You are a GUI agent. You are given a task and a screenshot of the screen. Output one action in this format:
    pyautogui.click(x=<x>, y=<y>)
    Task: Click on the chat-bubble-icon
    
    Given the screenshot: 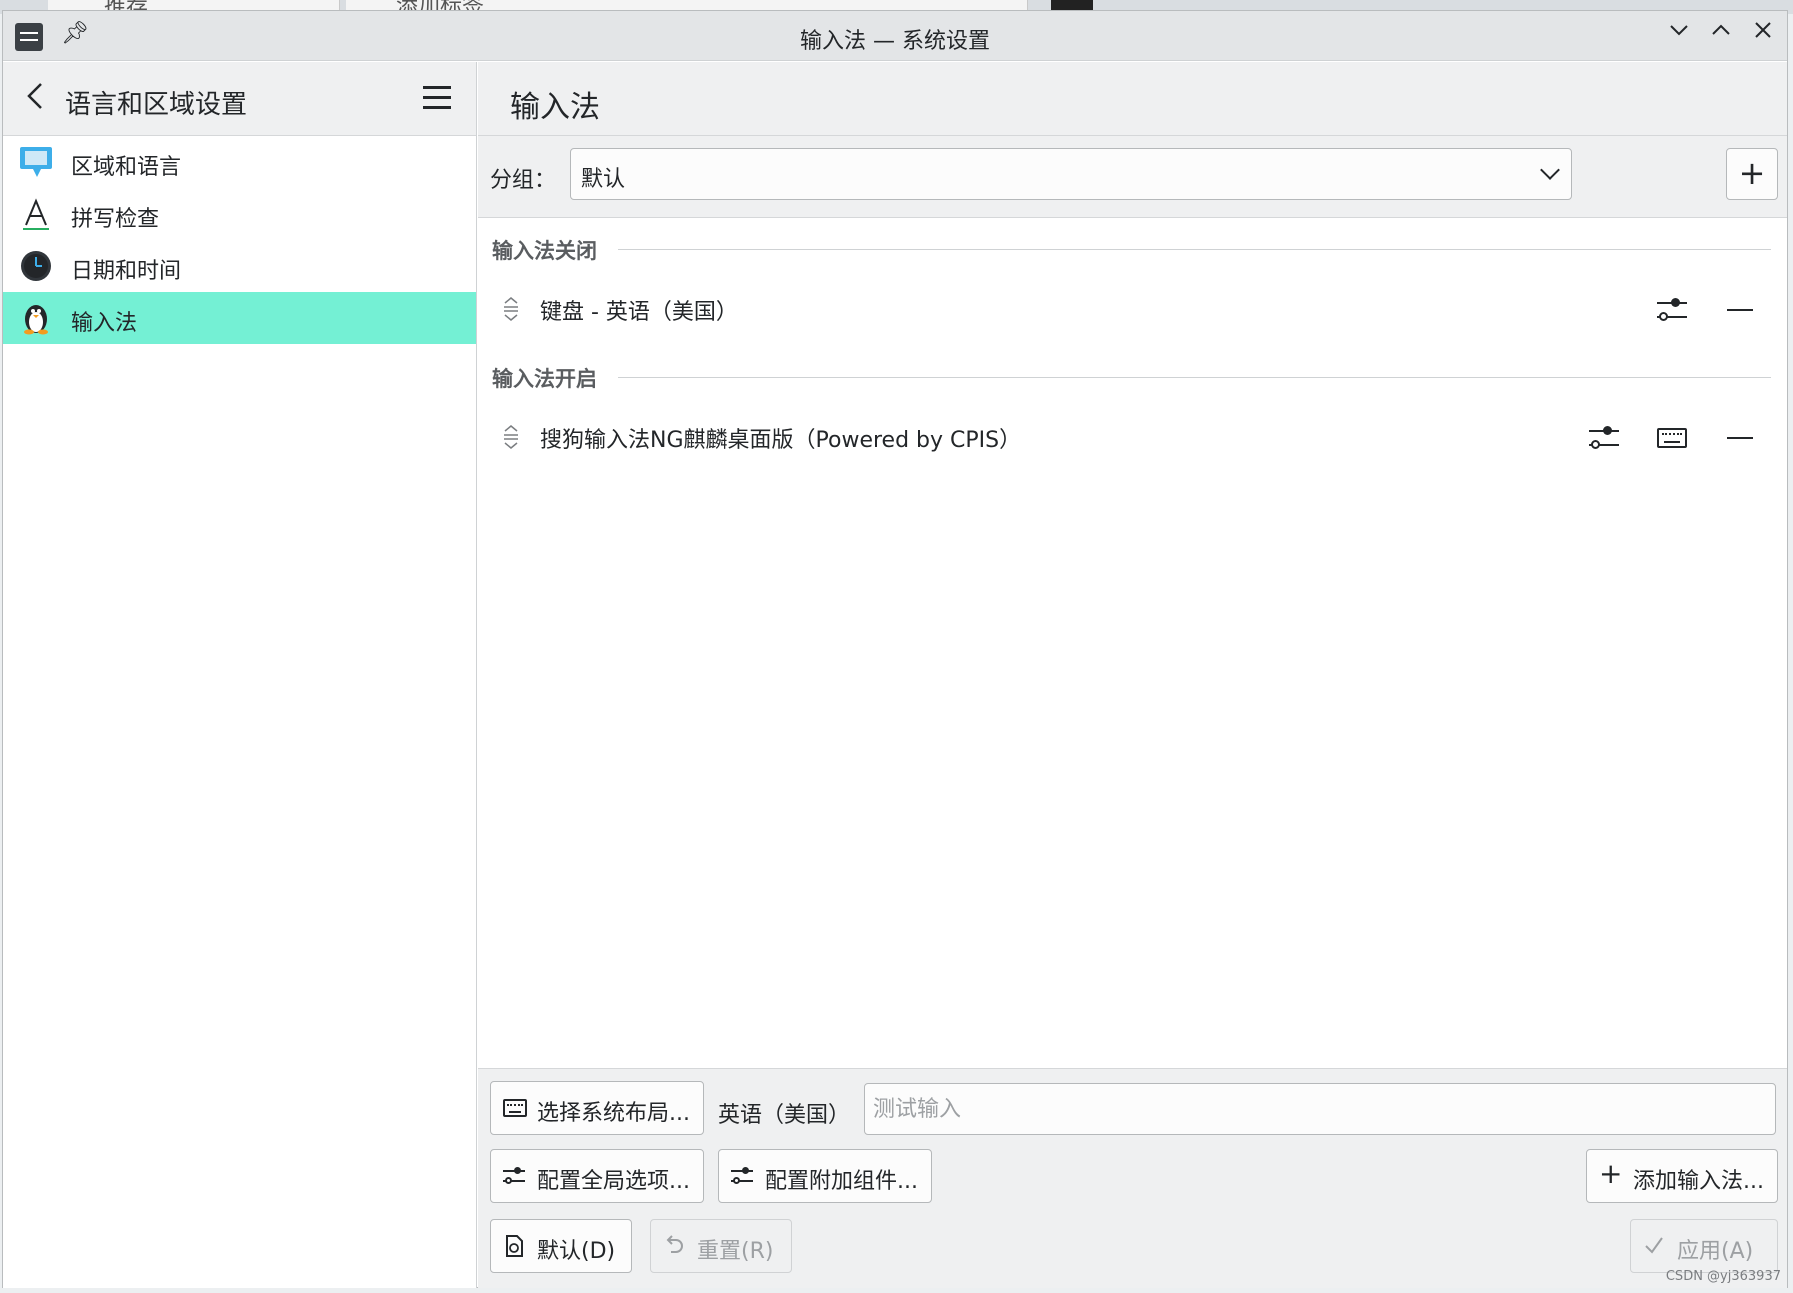 What is the action you would take?
    pyautogui.click(x=36, y=162)
    